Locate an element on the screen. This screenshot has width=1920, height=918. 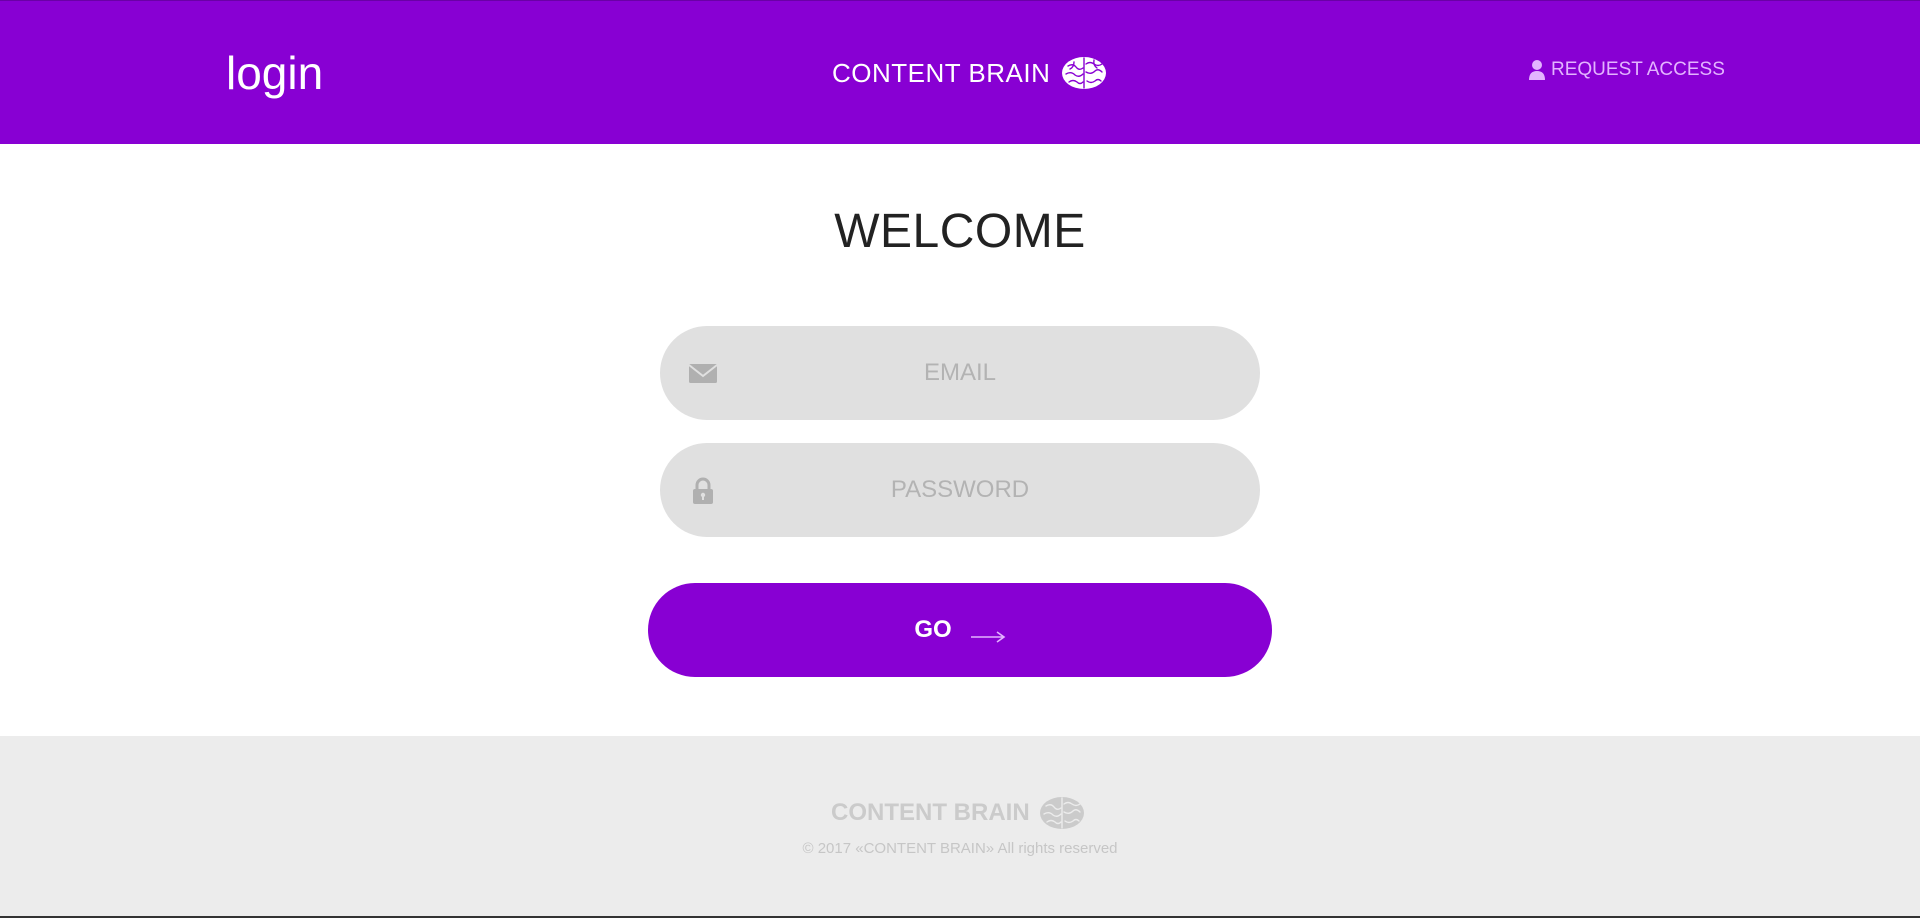
welcome-heading: WELCOME is located at coordinates (960, 231).